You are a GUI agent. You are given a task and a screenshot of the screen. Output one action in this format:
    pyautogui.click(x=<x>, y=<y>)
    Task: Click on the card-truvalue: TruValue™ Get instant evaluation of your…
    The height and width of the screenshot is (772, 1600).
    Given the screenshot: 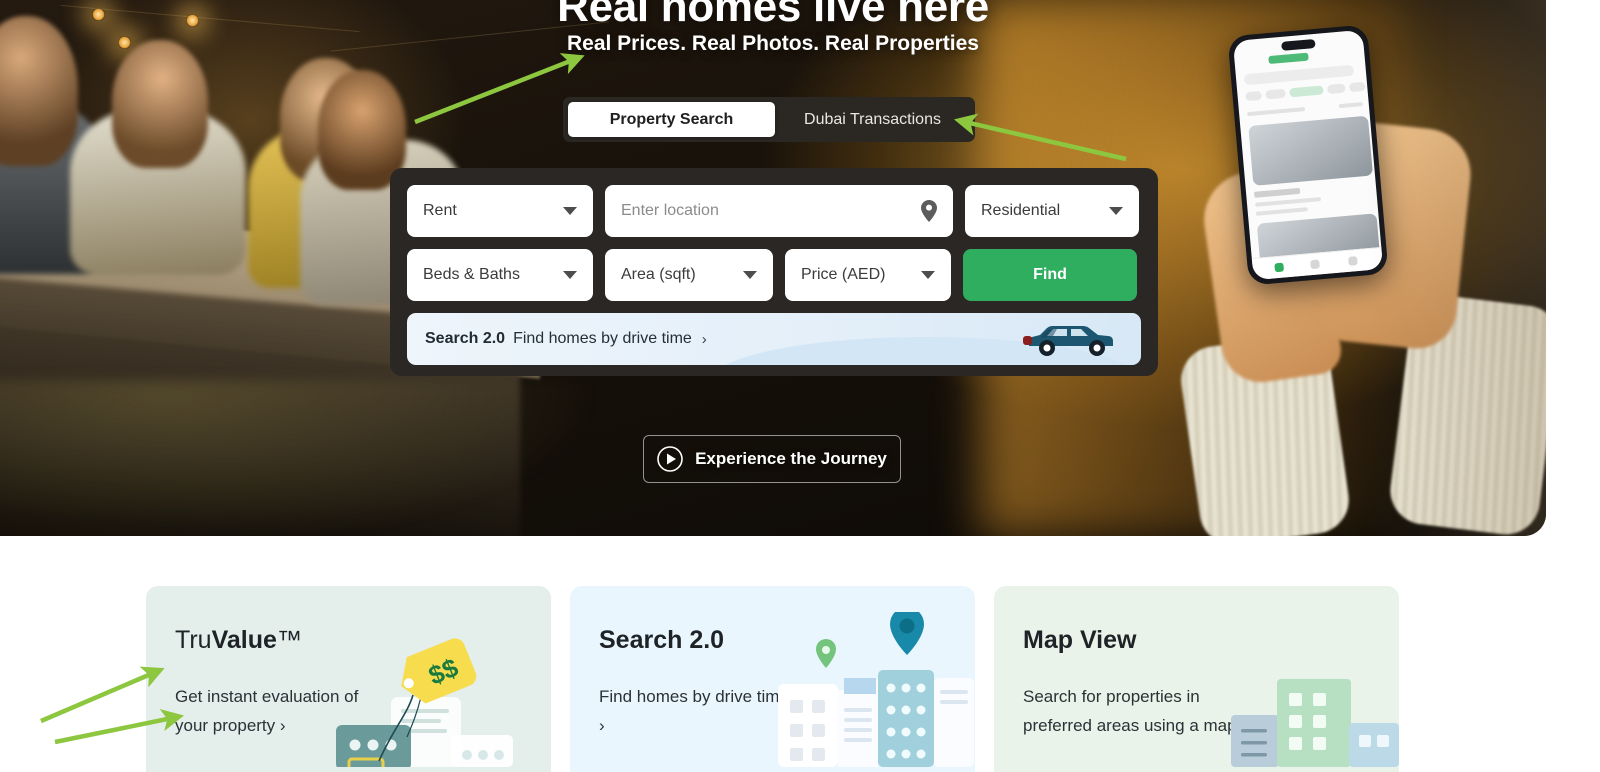 What is the action you would take?
    pyautogui.click(x=348, y=679)
    